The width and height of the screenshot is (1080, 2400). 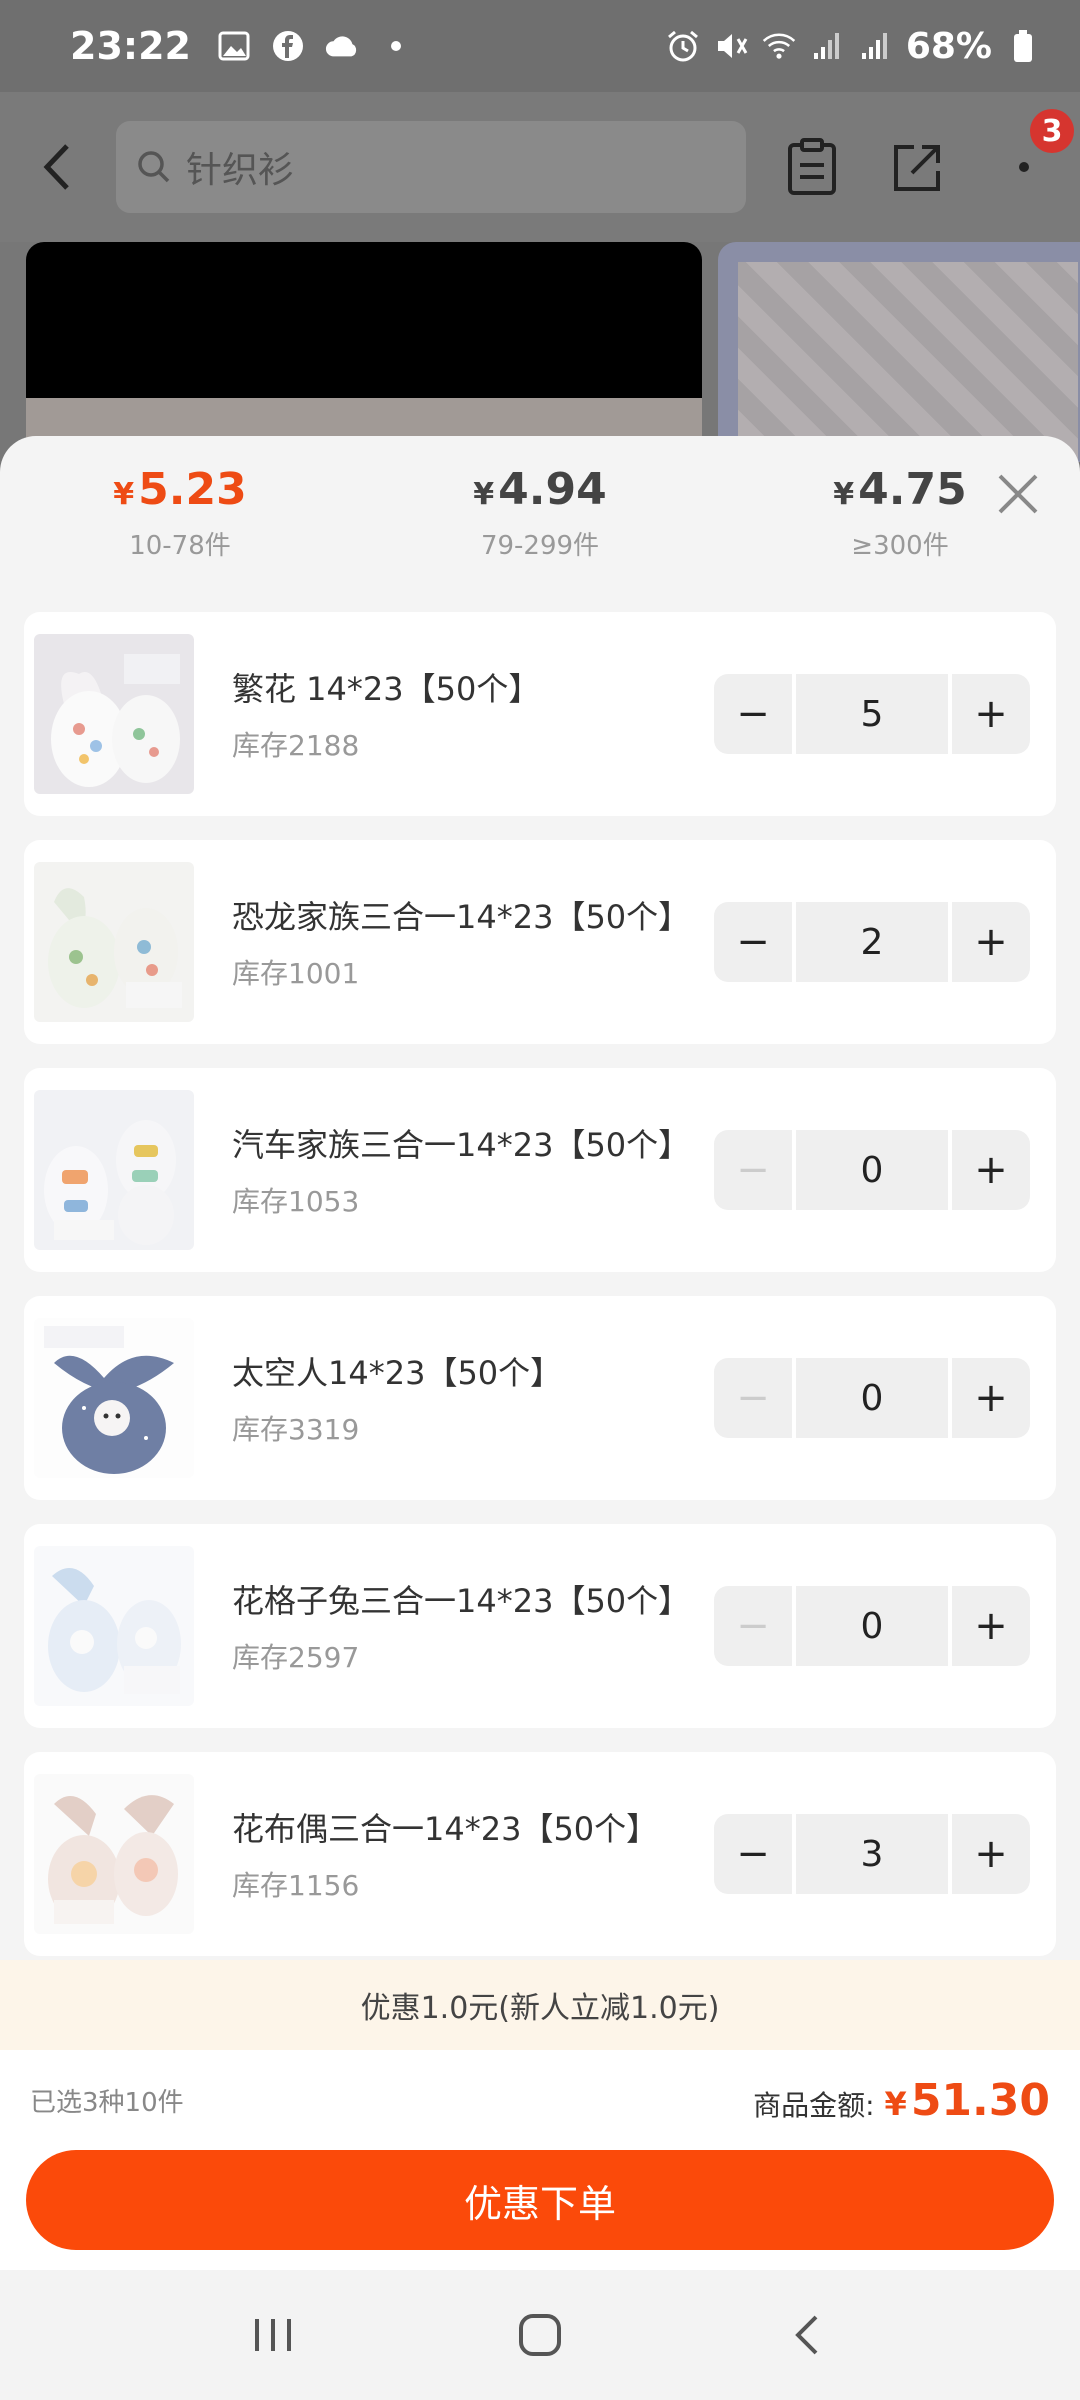 I want to click on back-button, so click(x=56, y=167).